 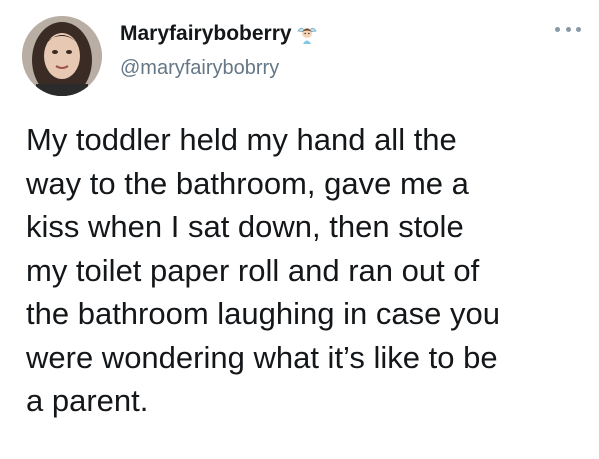 What do you see at coordinates (245, 226) in the screenshot?
I see `tweet-text-line: kiss when I sat down, then stole` at bounding box center [245, 226].